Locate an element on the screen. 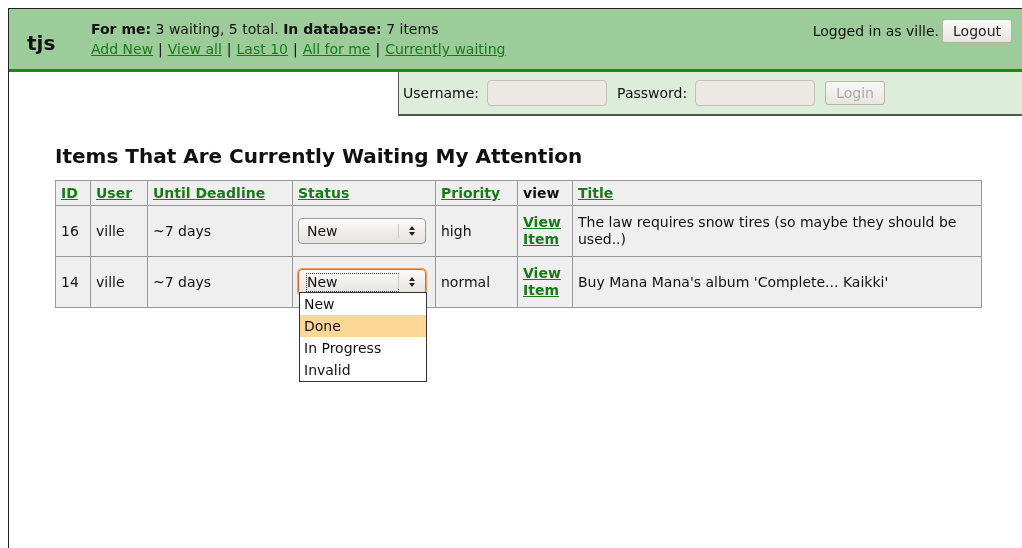 This screenshot has width=1022, height=548. table-cell: normal is located at coordinates (466, 281).